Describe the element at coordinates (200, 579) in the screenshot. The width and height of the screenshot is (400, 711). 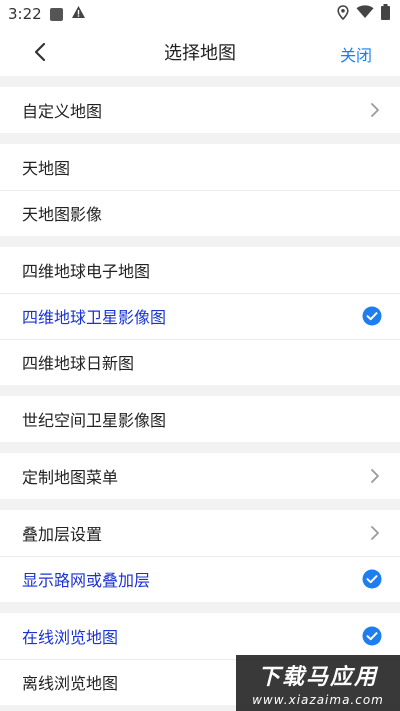
I see `list-item: 显示路网或叠加层` at that location.